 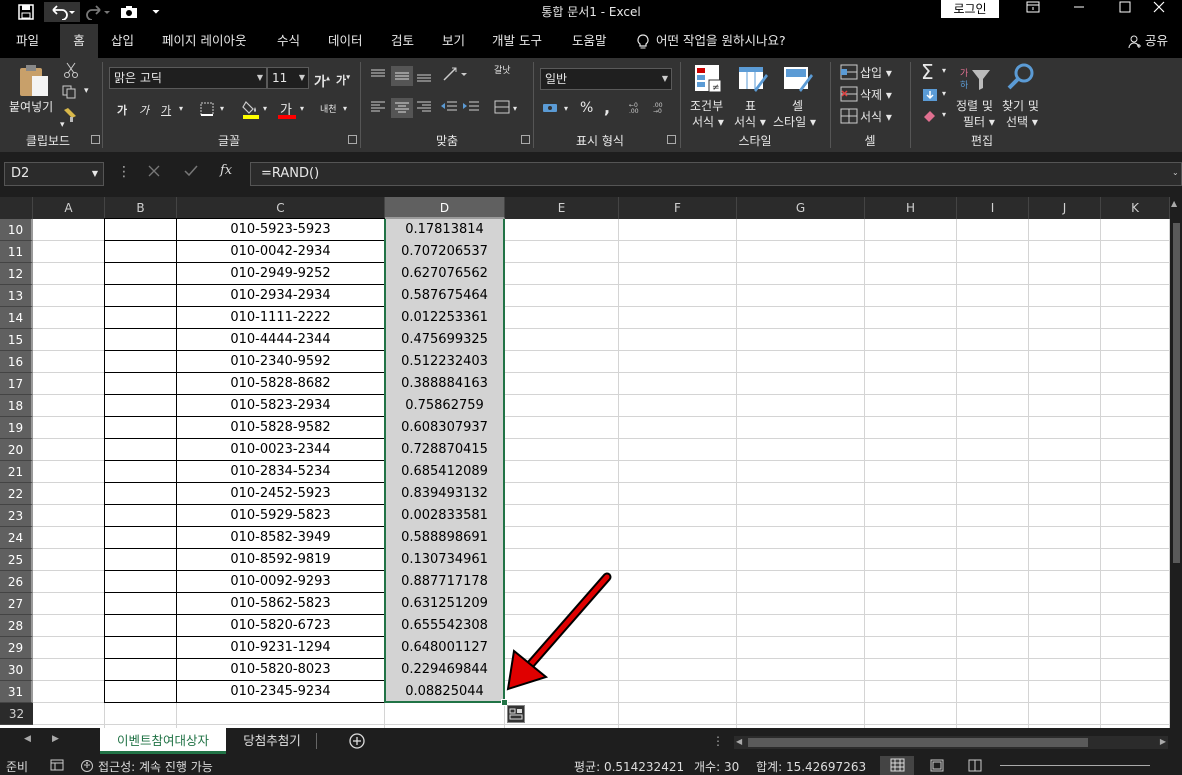 What do you see at coordinates (181, 108) in the screenshot?
I see `underline-dropdown-icon: ▾` at bounding box center [181, 108].